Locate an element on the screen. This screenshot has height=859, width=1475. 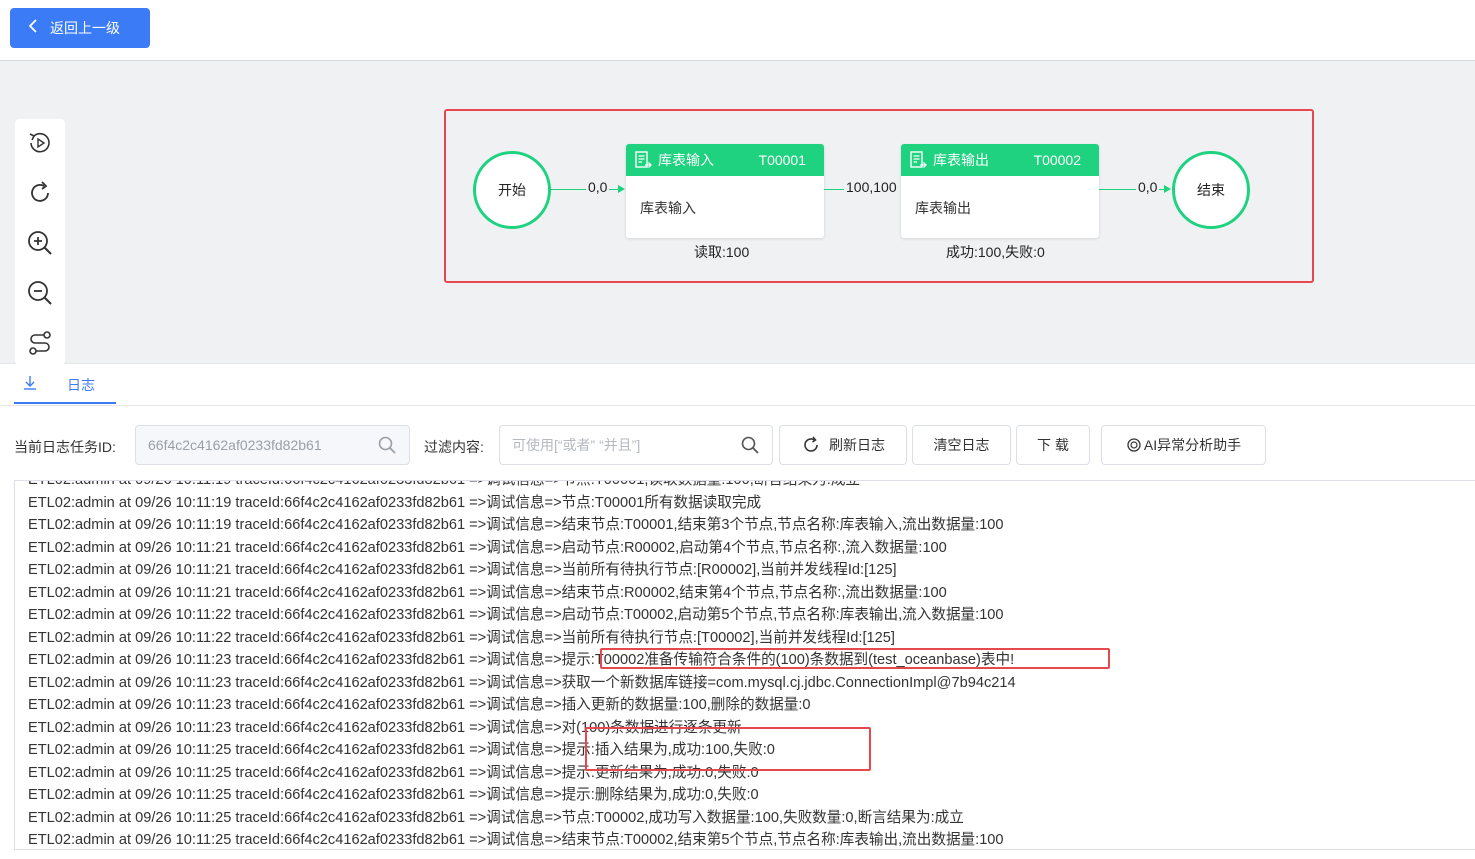
filter-label: 过滤内容: is located at coordinates (454, 447).